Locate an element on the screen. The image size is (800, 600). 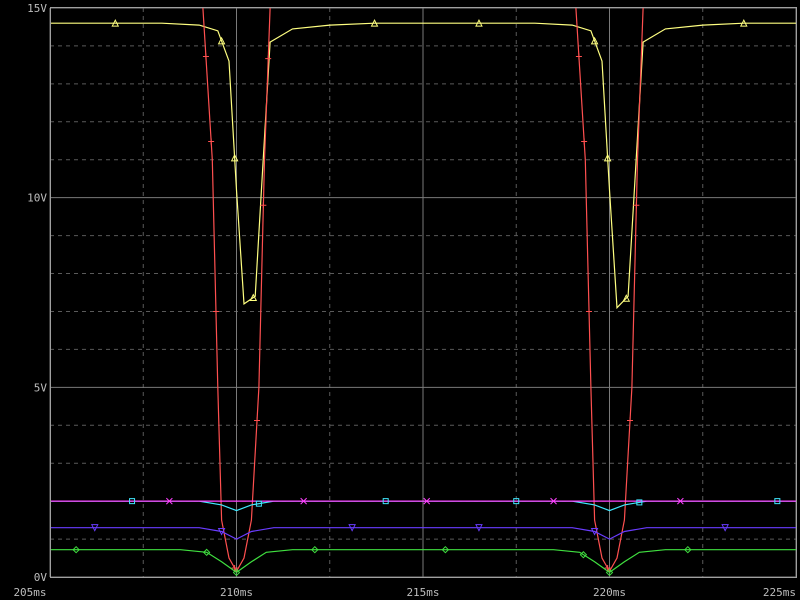
x-tick-label: 210ms is located at coordinates (236, 592).